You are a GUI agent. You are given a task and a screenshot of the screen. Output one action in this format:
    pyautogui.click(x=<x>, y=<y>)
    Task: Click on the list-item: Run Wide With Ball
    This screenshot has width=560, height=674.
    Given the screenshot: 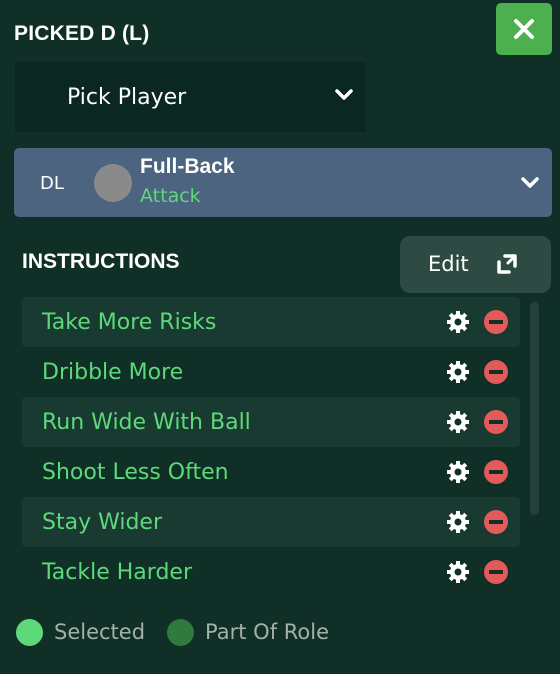 What is the action you would take?
    pyautogui.click(x=271, y=422)
    